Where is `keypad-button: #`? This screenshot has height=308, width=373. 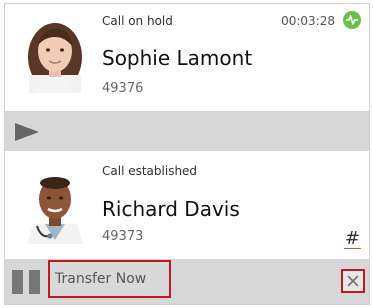 keypad-button: # is located at coordinates (352, 239).